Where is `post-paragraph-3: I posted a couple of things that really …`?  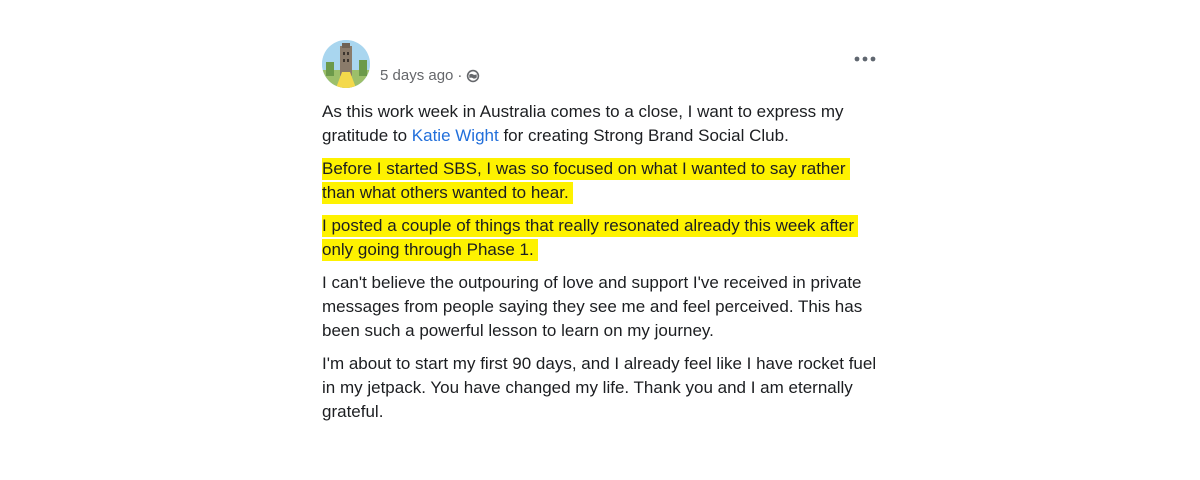 post-paragraph-3: I posted a couple of things that really … is located at coordinates (602, 238).